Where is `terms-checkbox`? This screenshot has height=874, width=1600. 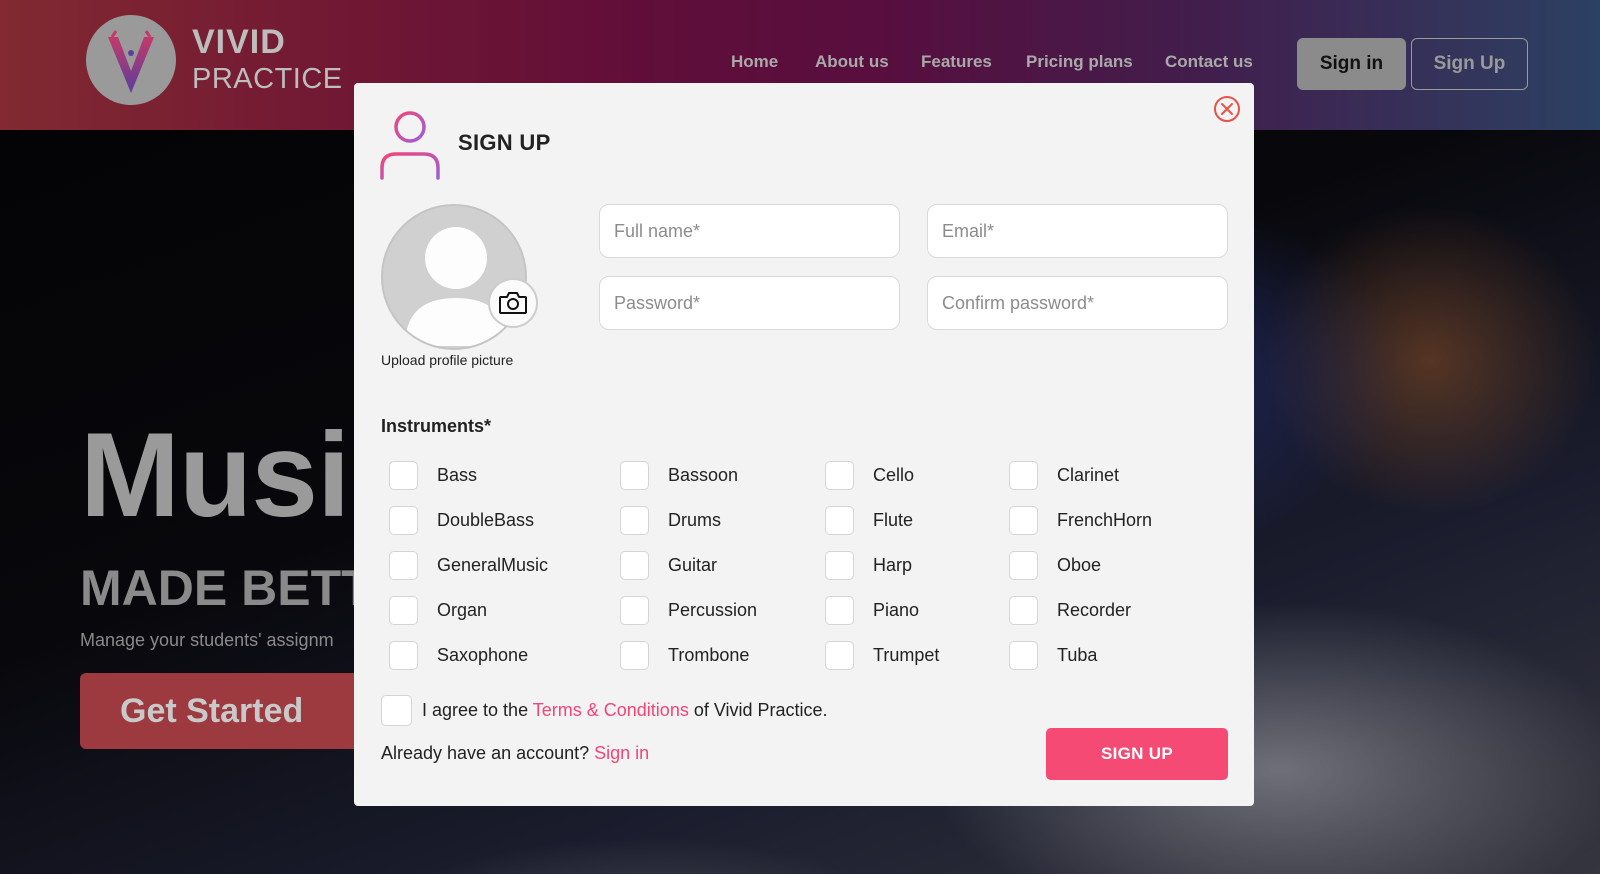
terms-checkbox is located at coordinates (396, 710).